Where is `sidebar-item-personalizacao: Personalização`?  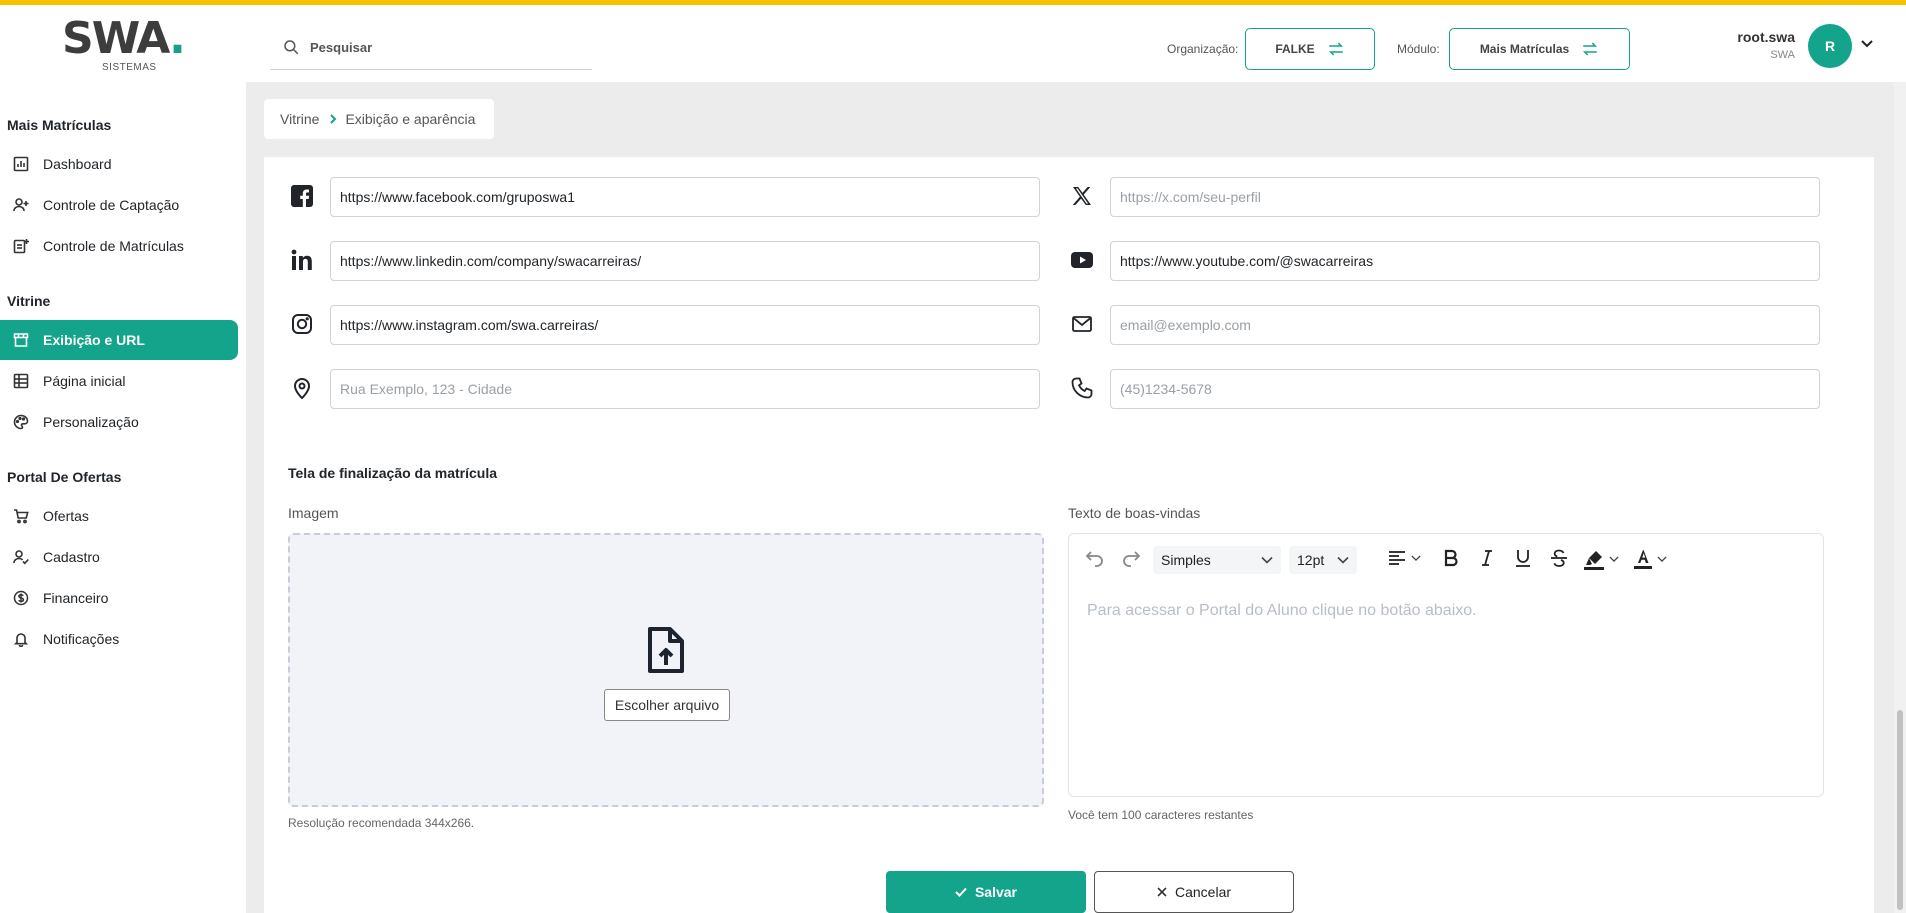 sidebar-item-personalizacao: Personalização is located at coordinates (119, 422).